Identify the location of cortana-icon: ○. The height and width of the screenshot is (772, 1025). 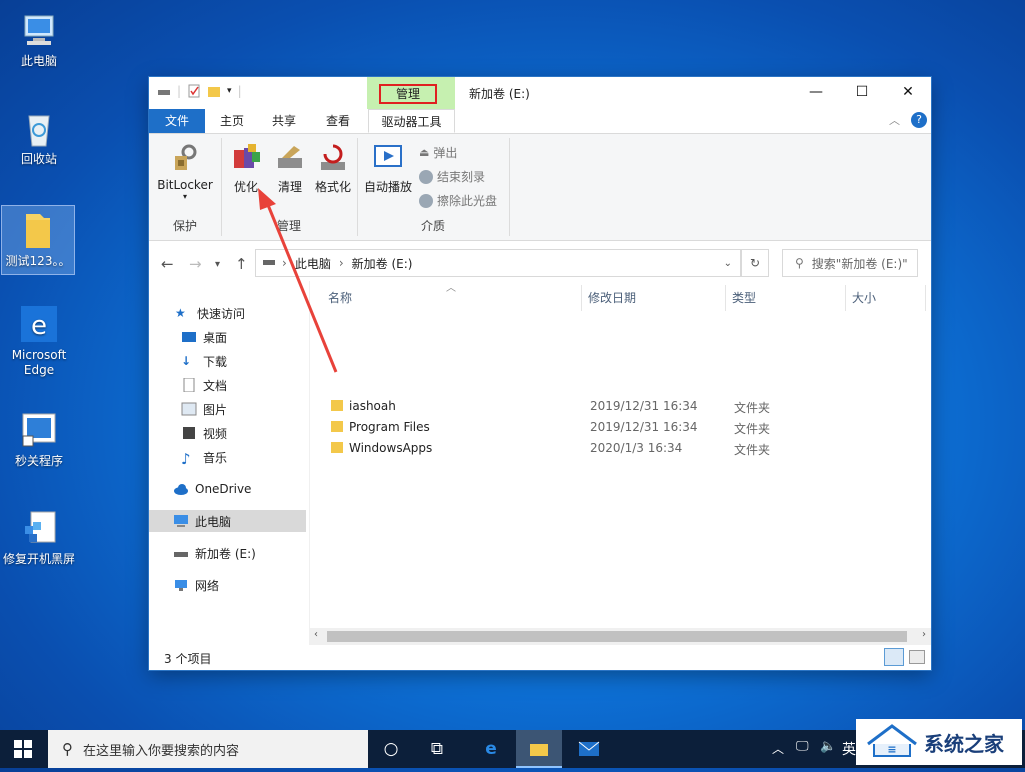
(391, 749).